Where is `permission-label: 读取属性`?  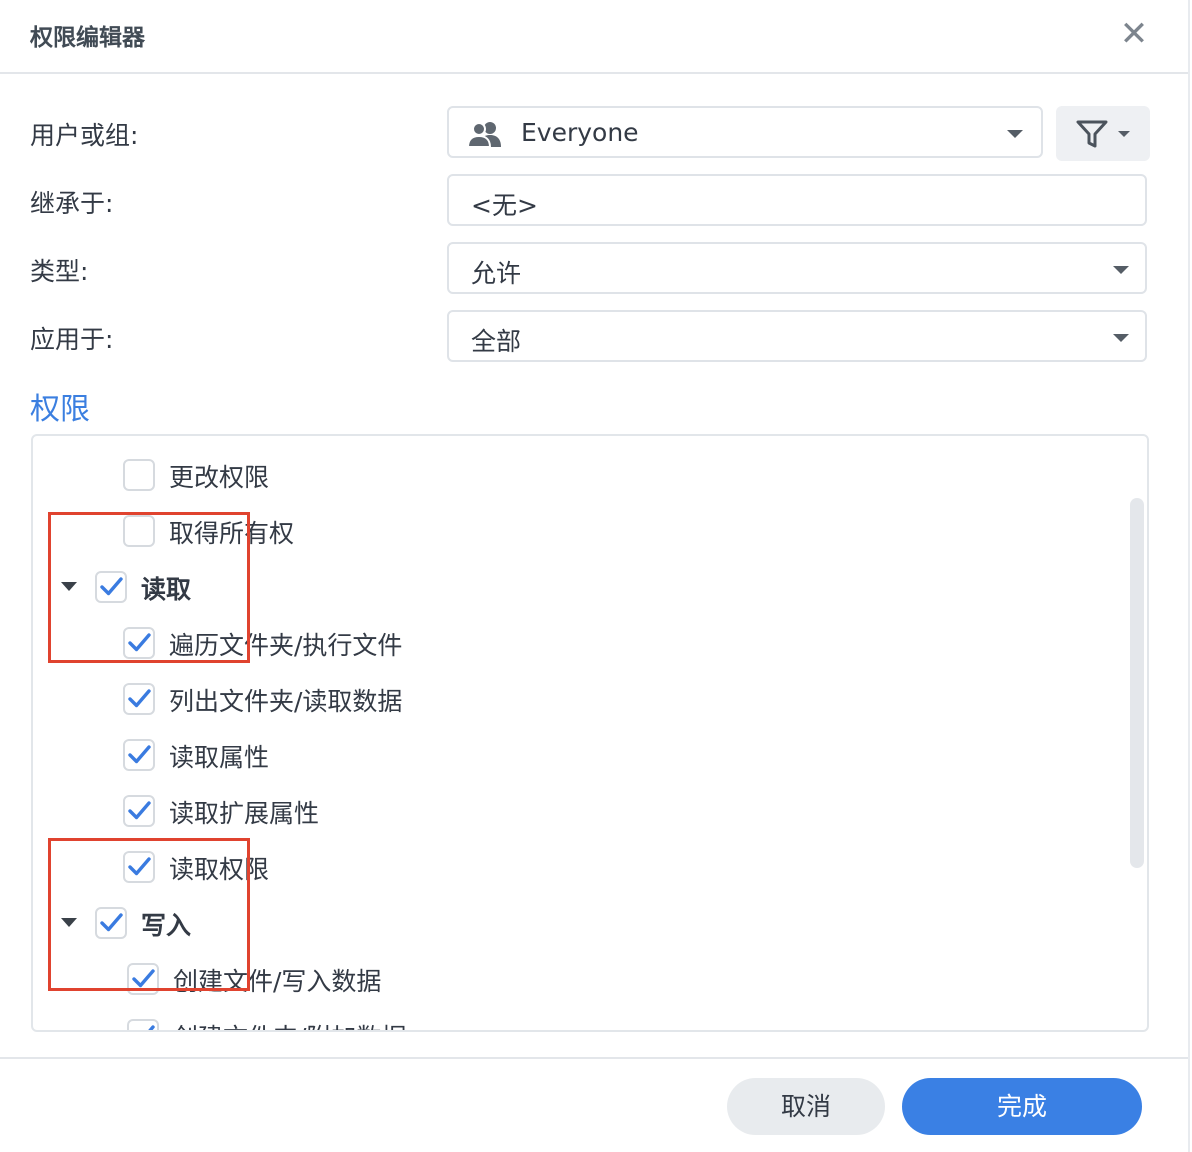
permission-label: 读取属性 is located at coordinates (219, 757).